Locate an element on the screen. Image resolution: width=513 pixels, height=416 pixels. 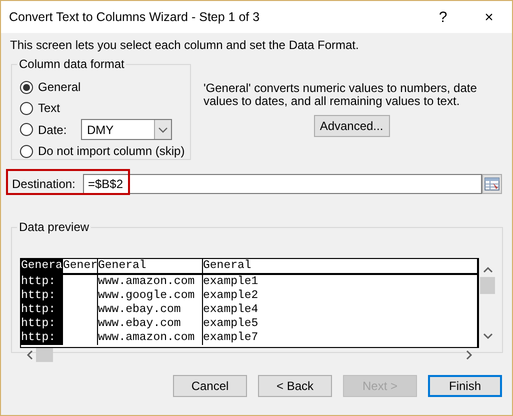
instruction-text: This screen lets you select each column and set the Data Format. is located at coordinates (185, 45).